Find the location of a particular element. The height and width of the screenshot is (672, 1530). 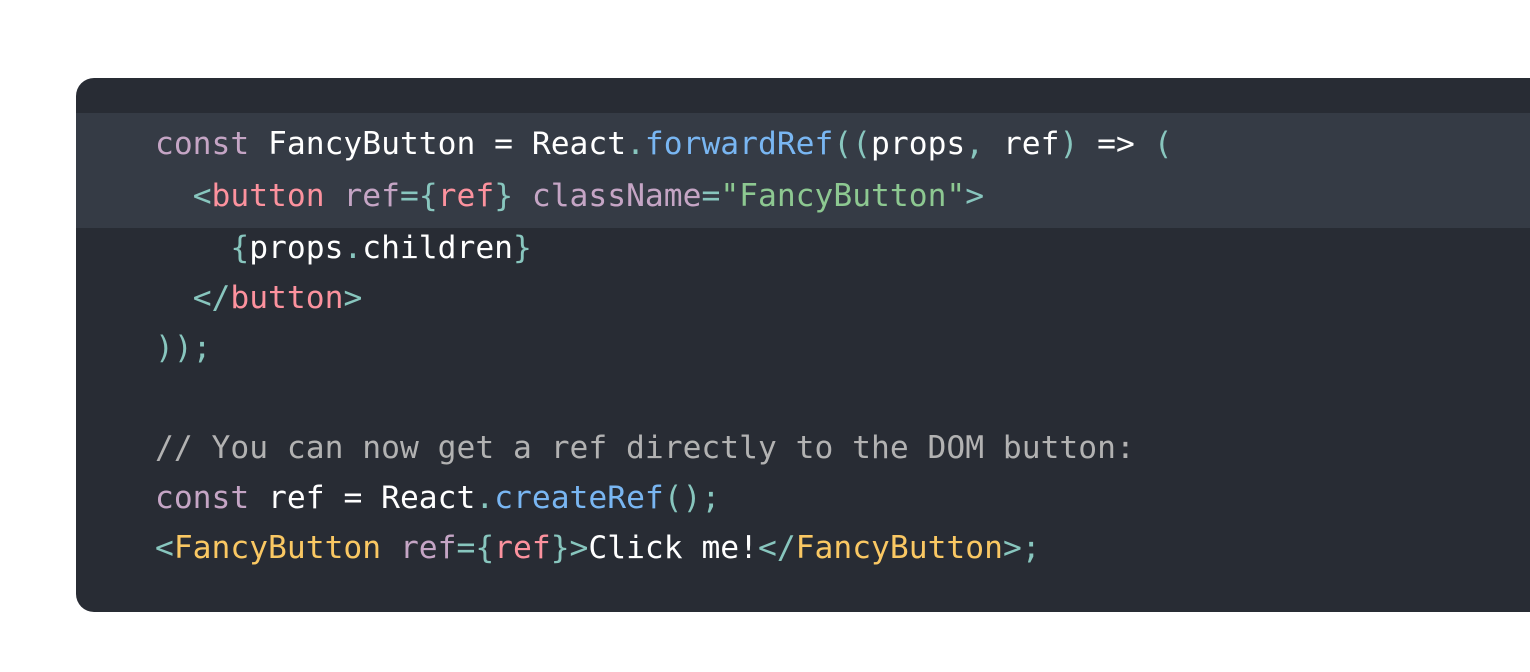

code-token-punct: ( is located at coordinates (1163, 144).